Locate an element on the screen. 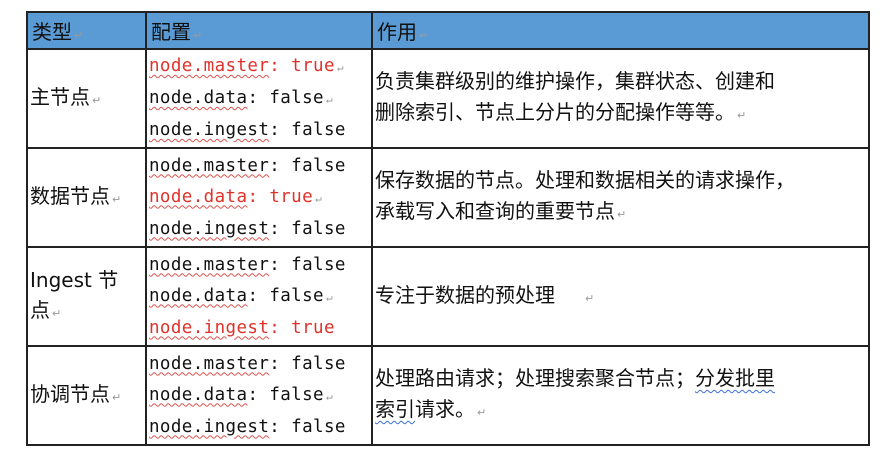  purpose-cell: 处理路由请求；处理搜索聚合节点；分发批里 索引请求。 ↵ is located at coordinates (620, 395).